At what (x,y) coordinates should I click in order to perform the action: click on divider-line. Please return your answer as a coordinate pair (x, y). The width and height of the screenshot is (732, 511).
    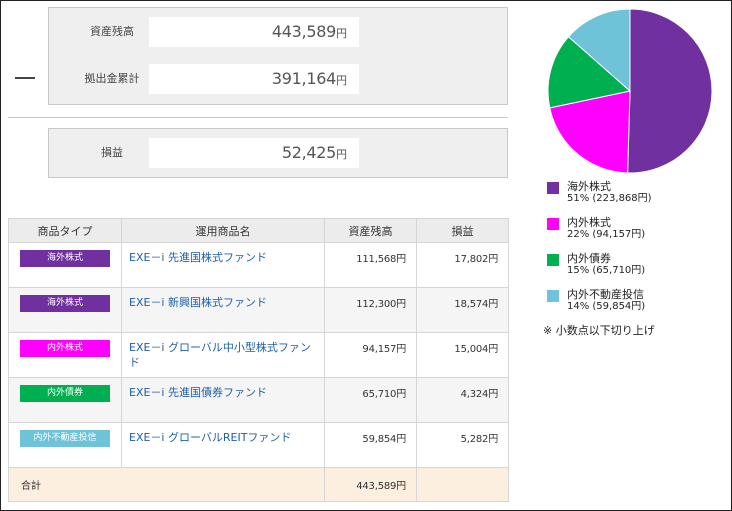
    Looking at the image, I should click on (258, 117).